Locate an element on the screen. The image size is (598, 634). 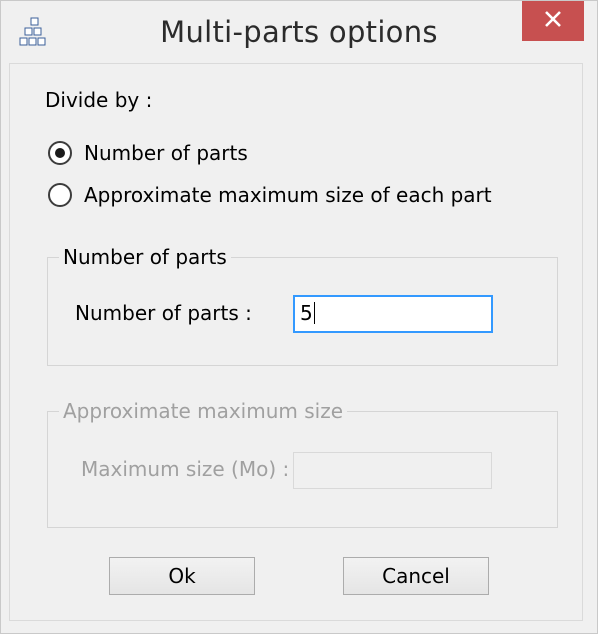
radio-number-of-parts-label: Number of parts is located at coordinates (166, 153).